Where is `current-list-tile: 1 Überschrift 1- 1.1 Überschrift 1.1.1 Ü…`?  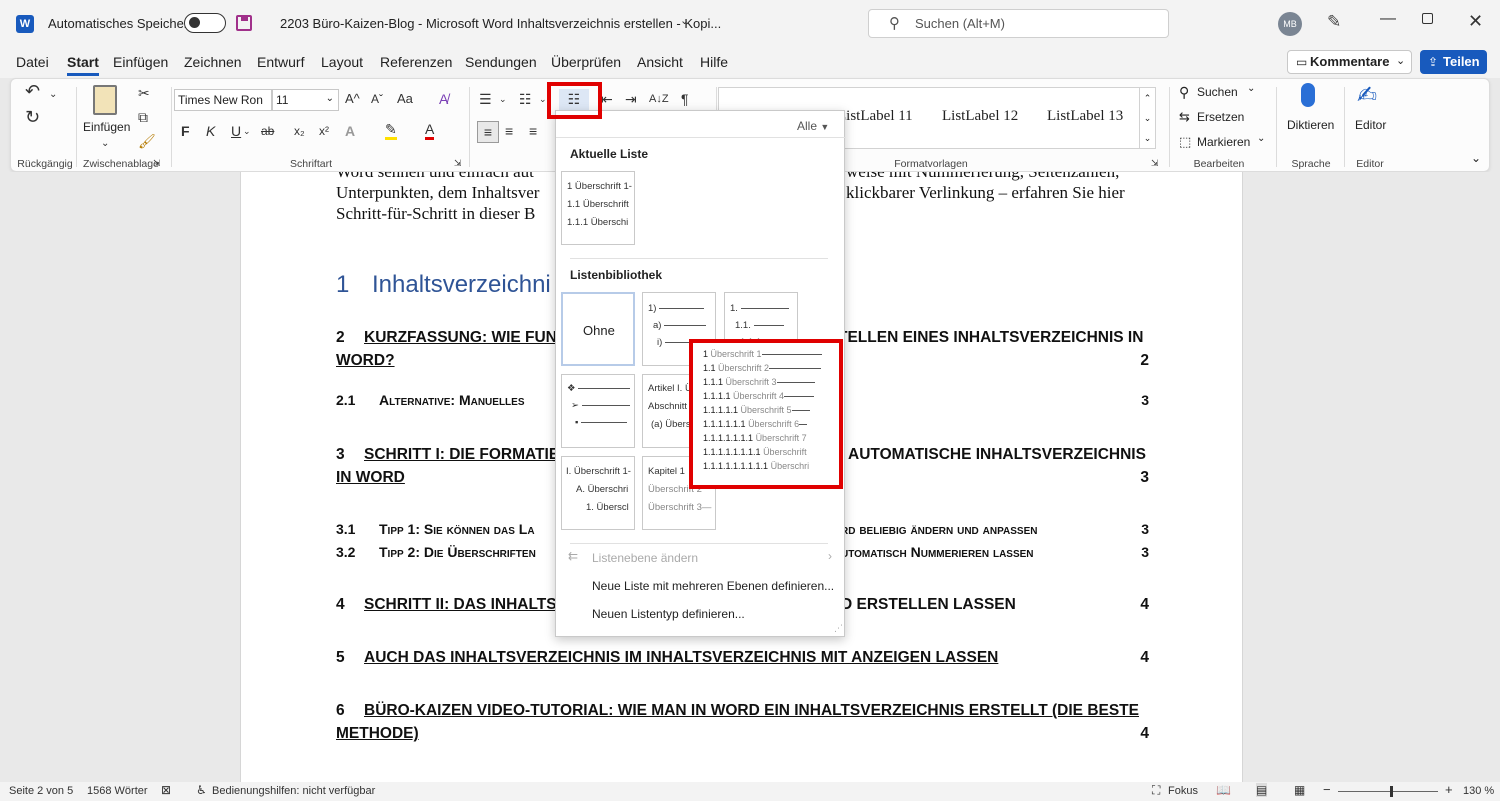
current-list-tile: 1 Überschrift 1- 1.1 Überschrift 1.1.1 Ü… is located at coordinates (598, 208).